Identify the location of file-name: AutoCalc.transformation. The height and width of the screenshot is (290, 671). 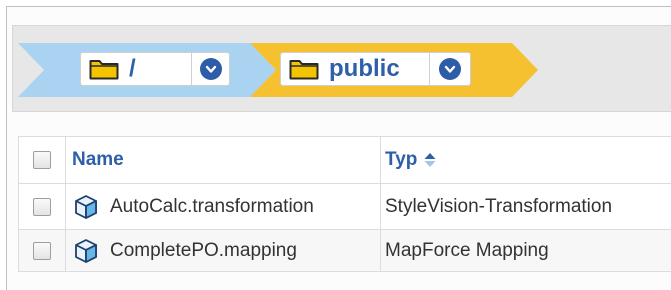
(212, 207).